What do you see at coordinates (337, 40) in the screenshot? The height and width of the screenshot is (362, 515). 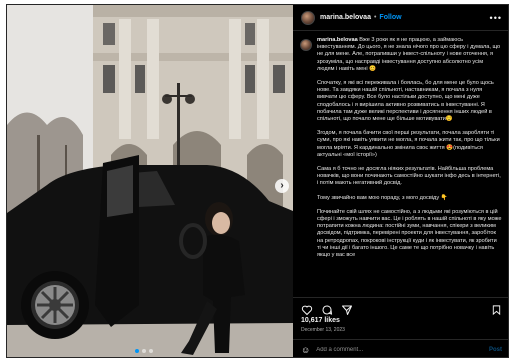 I see `caption-username: marina.belovaa` at bounding box center [337, 40].